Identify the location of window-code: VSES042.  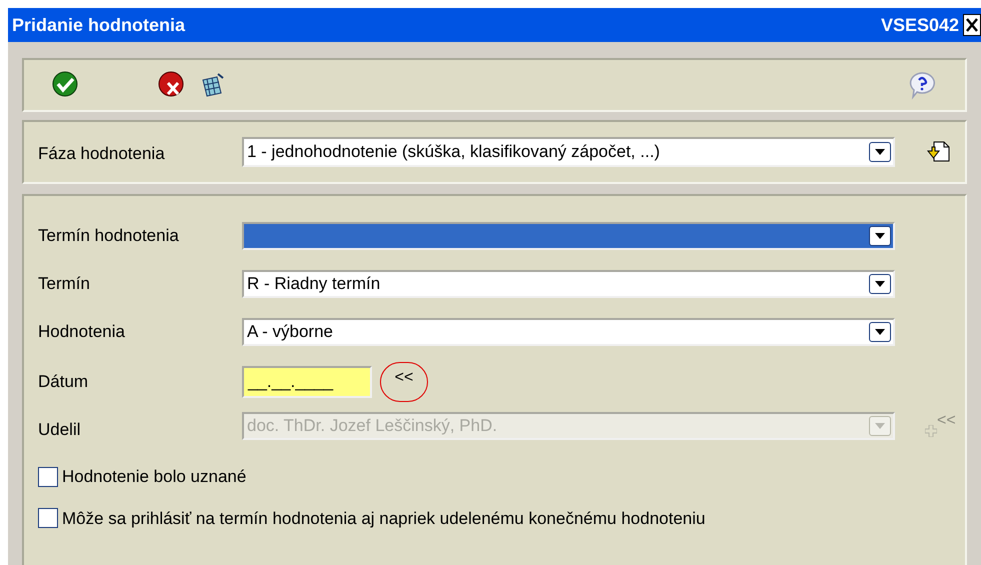
(919, 25).